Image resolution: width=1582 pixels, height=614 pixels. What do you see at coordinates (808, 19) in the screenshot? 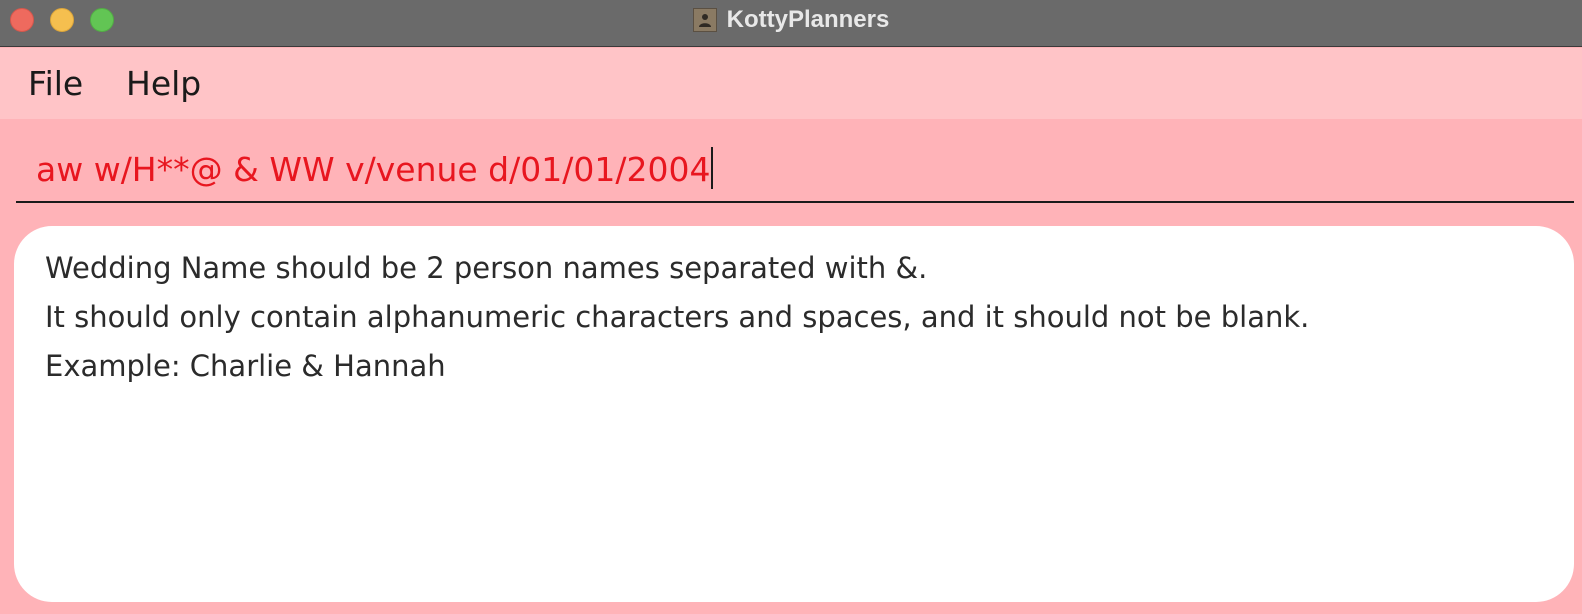
I see `window-title: KottyPlanners` at bounding box center [808, 19].